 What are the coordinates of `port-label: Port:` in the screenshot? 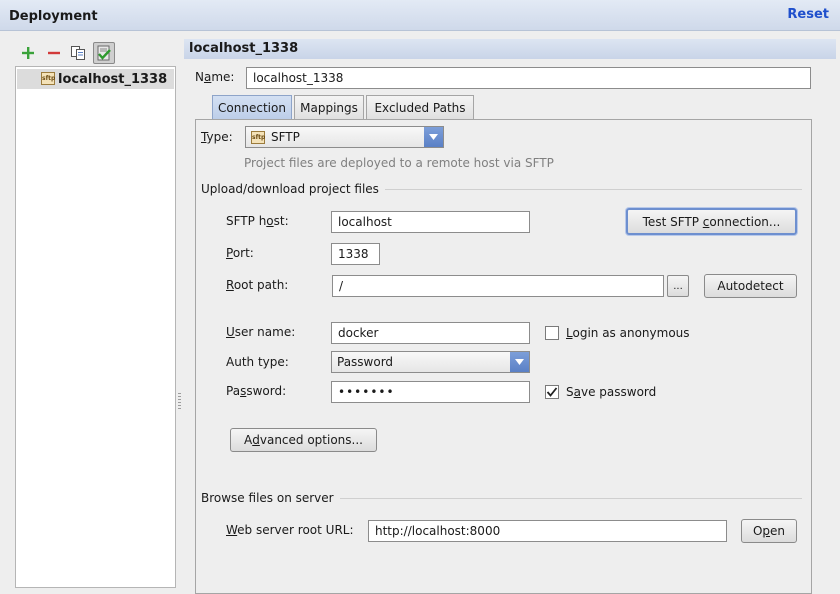 It's located at (240, 253).